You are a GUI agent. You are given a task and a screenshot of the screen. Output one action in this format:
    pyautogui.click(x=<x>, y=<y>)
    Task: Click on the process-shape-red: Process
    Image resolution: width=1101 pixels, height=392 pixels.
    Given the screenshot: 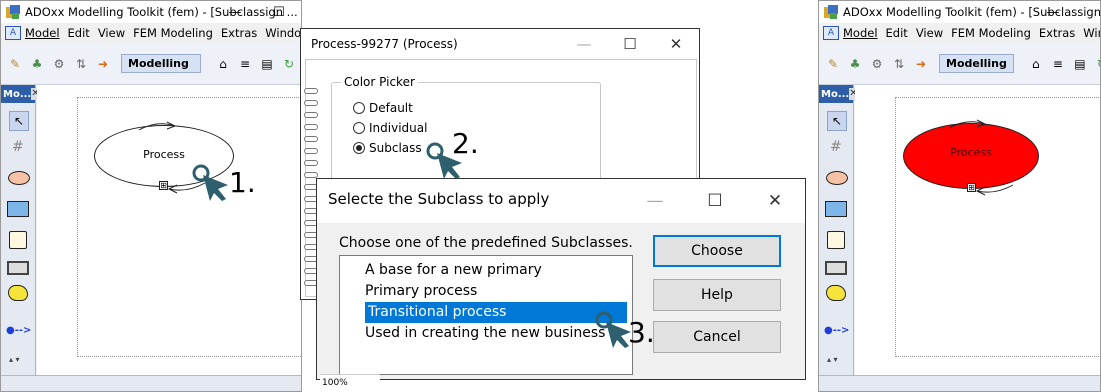 What is the action you would take?
    pyautogui.click(x=971, y=156)
    